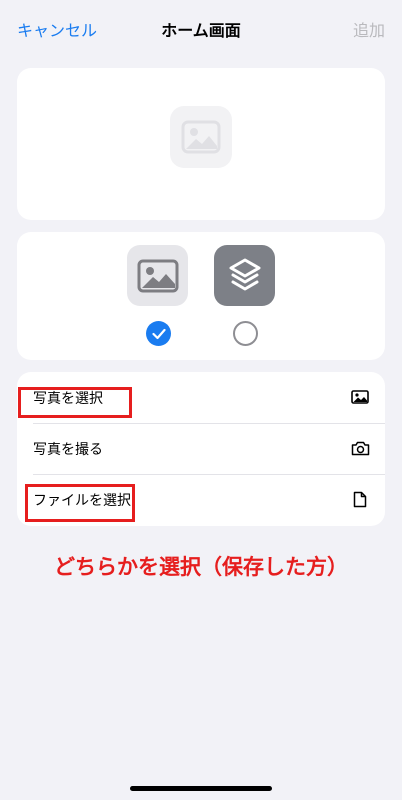 Image resolution: width=402 pixels, height=800 pixels. What do you see at coordinates (201, 296) in the screenshot?
I see `icon-type-selector` at bounding box center [201, 296].